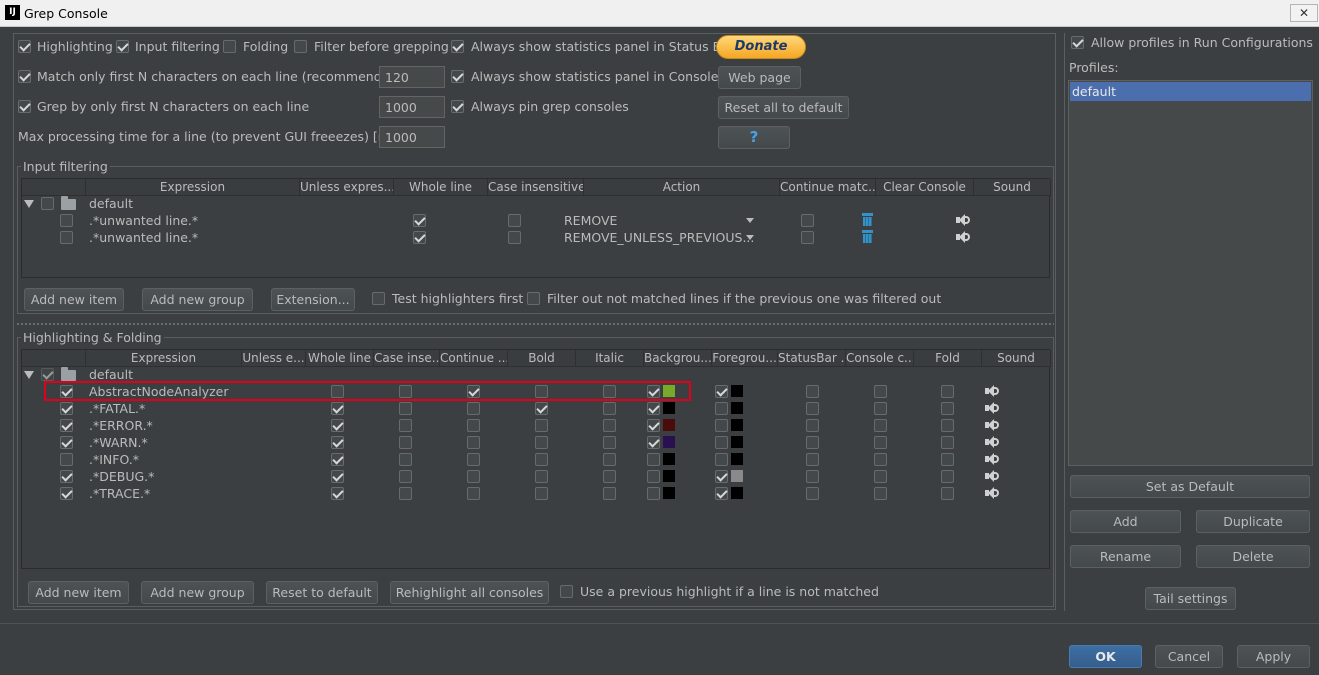  What do you see at coordinates (783, 107) in the screenshot?
I see `reset-all-button: Reset all to default` at bounding box center [783, 107].